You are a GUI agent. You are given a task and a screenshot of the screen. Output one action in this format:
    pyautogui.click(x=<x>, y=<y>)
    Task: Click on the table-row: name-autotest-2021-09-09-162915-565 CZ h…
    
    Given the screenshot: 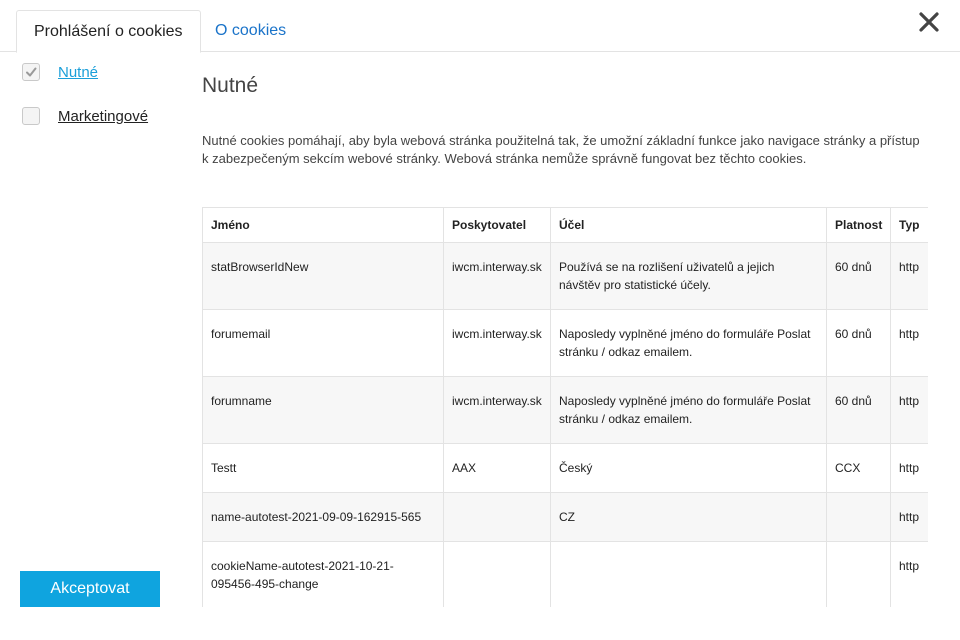 What is the action you would take?
    pyautogui.click(x=565, y=517)
    